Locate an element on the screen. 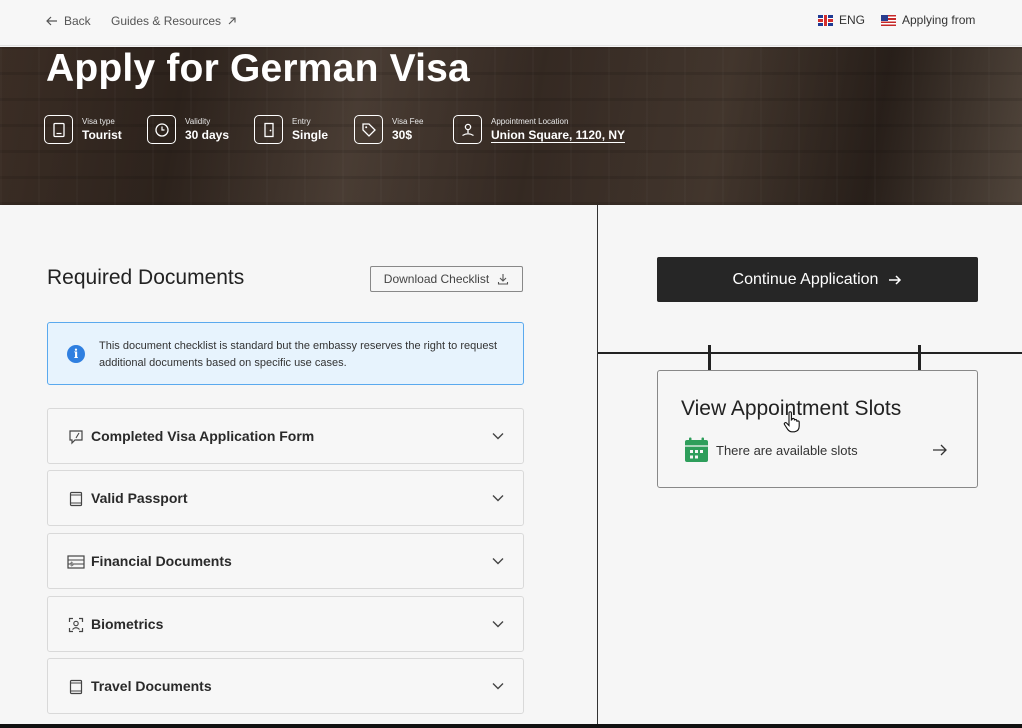 This screenshot has height=728, width=1022. hand-cursor-icon is located at coordinates (791, 422).